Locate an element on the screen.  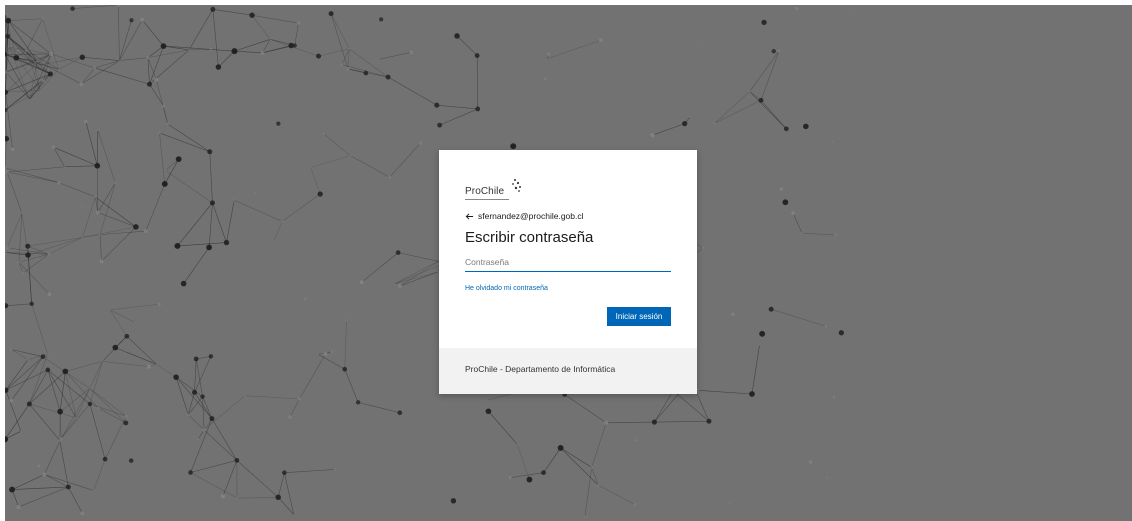
page-title: Escribir contraseña is located at coordinates (529, 237).